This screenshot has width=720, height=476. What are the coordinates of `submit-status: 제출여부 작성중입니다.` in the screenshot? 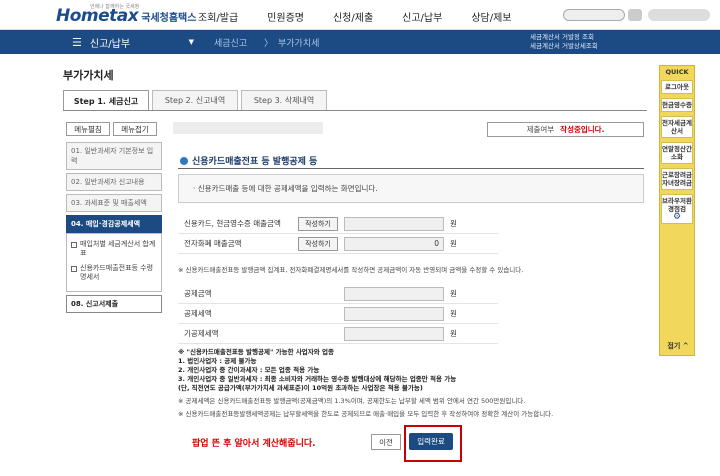 It's located at (565, 129).